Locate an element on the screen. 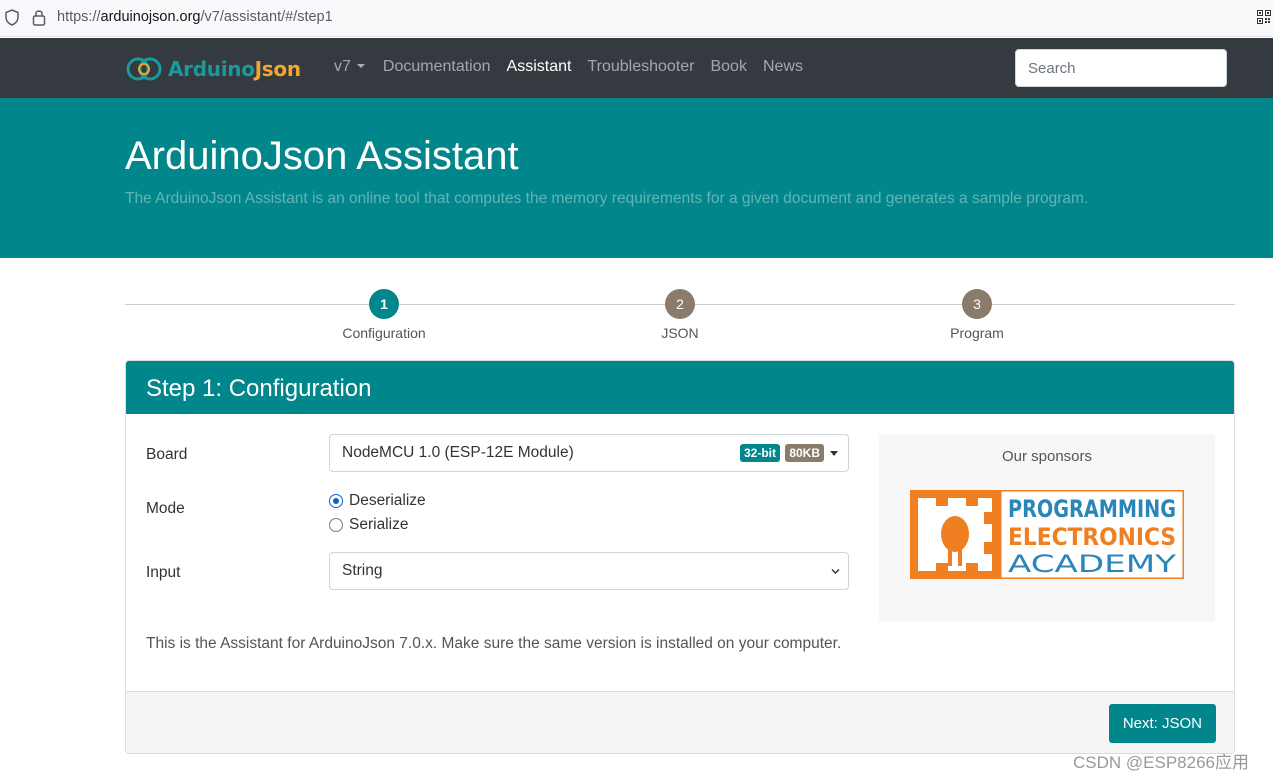 The image size is (1273, 778). arduinojson-logo-icon is located at coordinates (144, 69).